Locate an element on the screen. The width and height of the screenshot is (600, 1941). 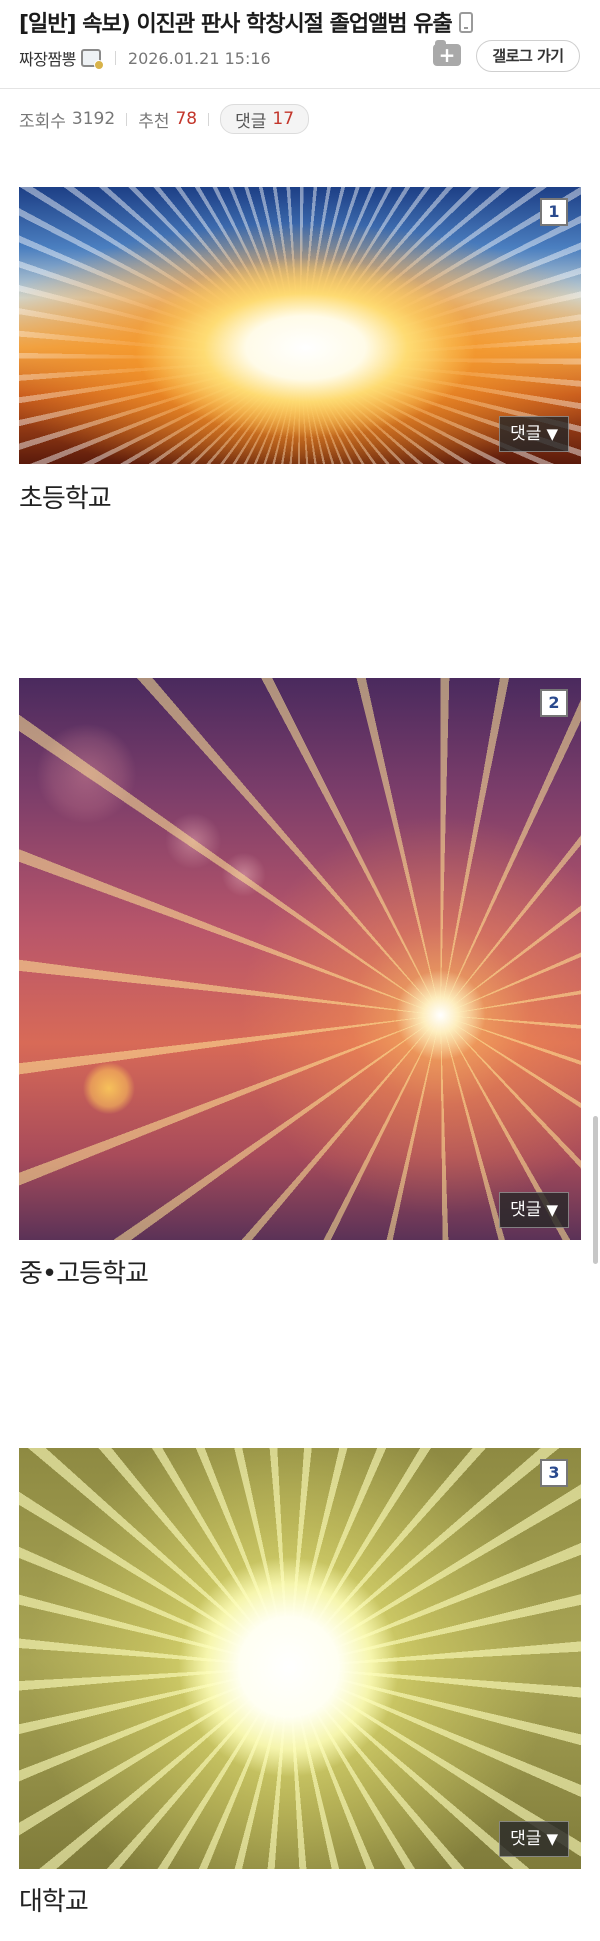
comments-count: 17 is located at coordinates (283, 119).